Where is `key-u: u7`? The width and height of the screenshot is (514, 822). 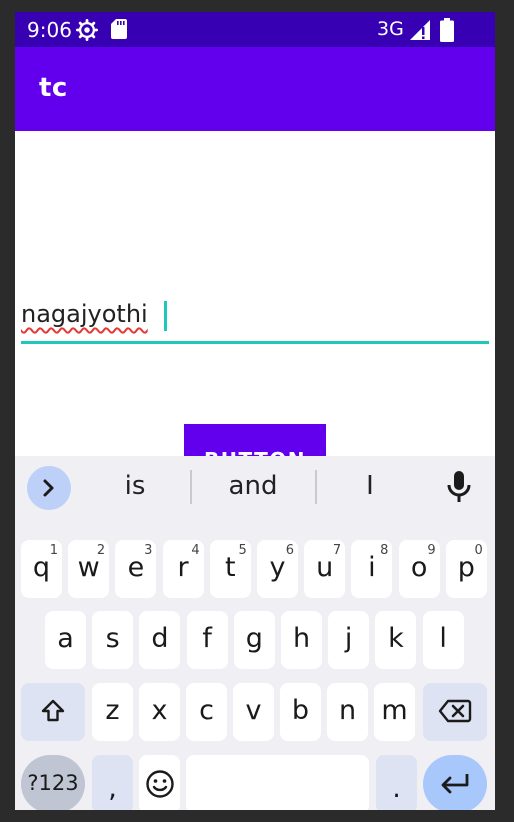 key-u: u7 is located at coordinates (325, 569).